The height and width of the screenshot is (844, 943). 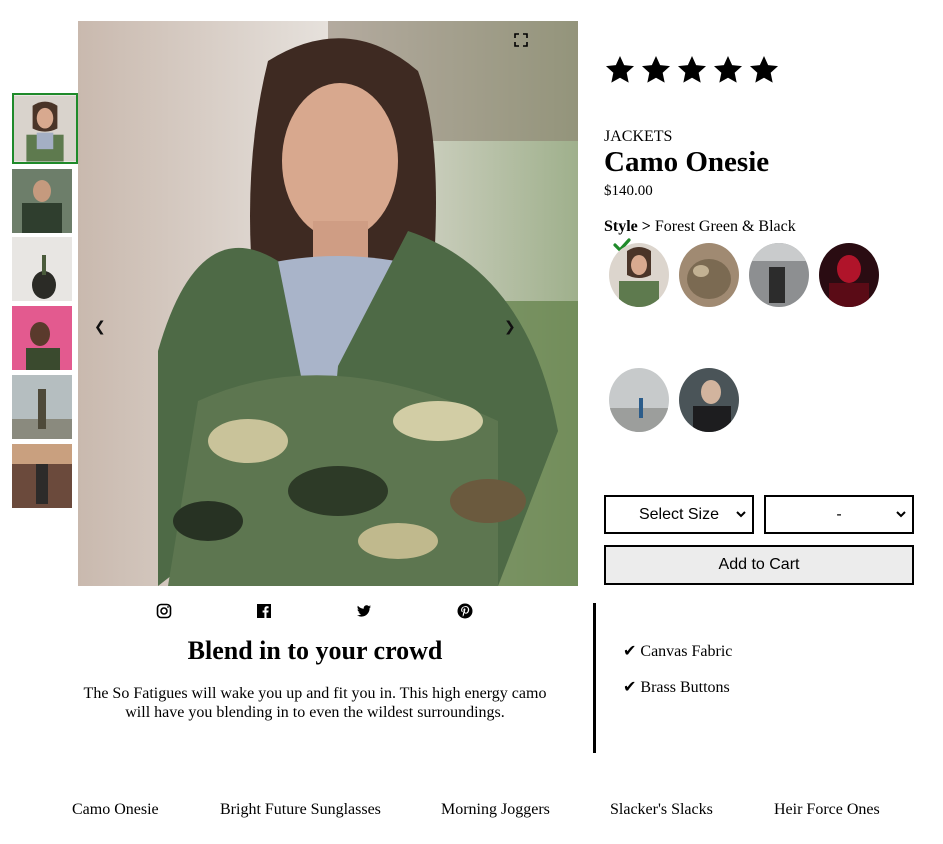 I want to click on fullscreen-icon, so click(x=521, y=40).